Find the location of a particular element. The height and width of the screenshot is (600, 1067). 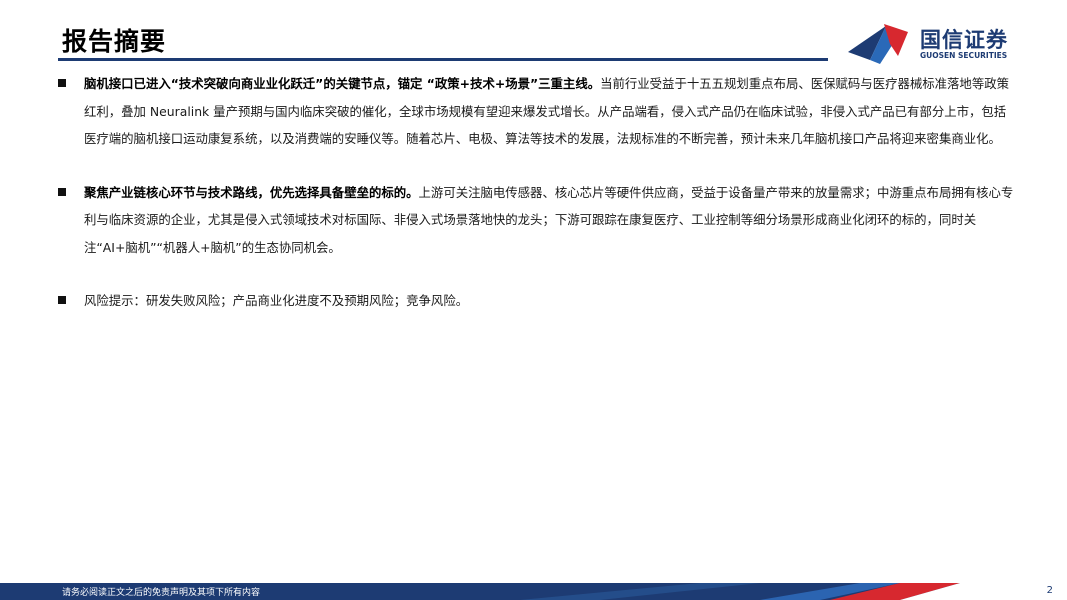

risk-text: 风险提示：研发失败风险；产品商业化进度不及预期风险；竞争风险。 is located at coordinates (276, 300).